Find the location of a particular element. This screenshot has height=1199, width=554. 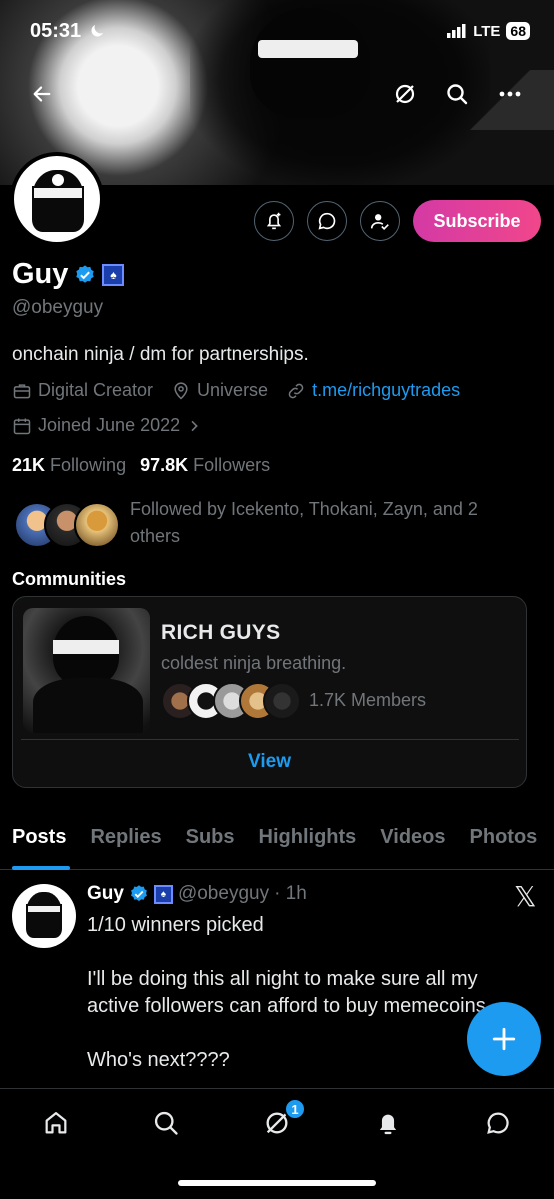

nav-messages is located at coordinates (498, 1123).